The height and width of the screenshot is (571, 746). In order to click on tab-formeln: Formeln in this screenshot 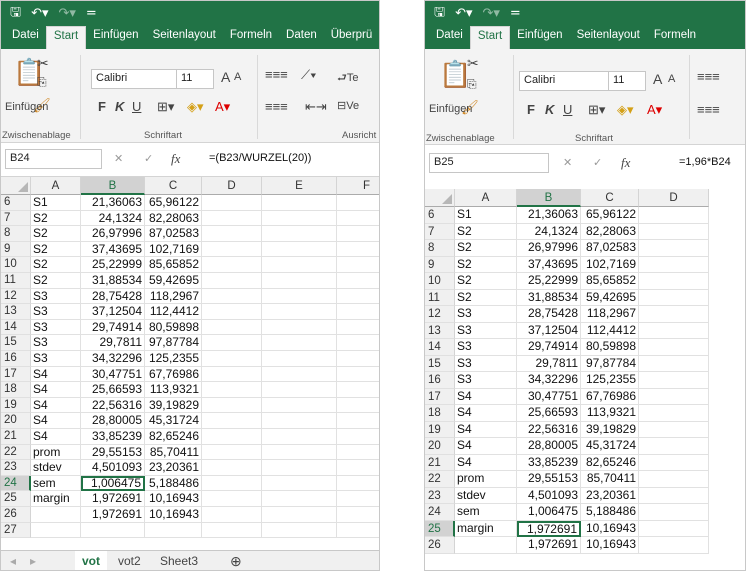, I will do `click(675, 37)`.